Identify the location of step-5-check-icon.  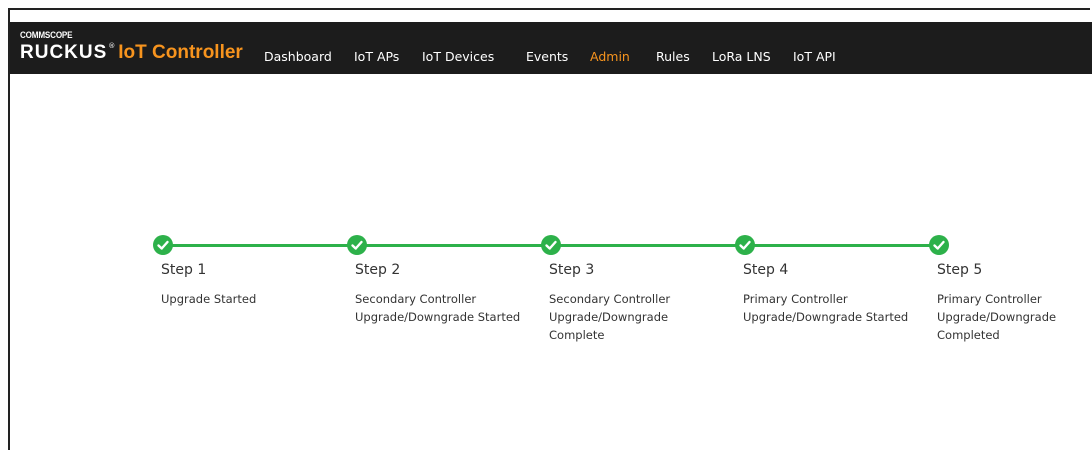
(939, 245).